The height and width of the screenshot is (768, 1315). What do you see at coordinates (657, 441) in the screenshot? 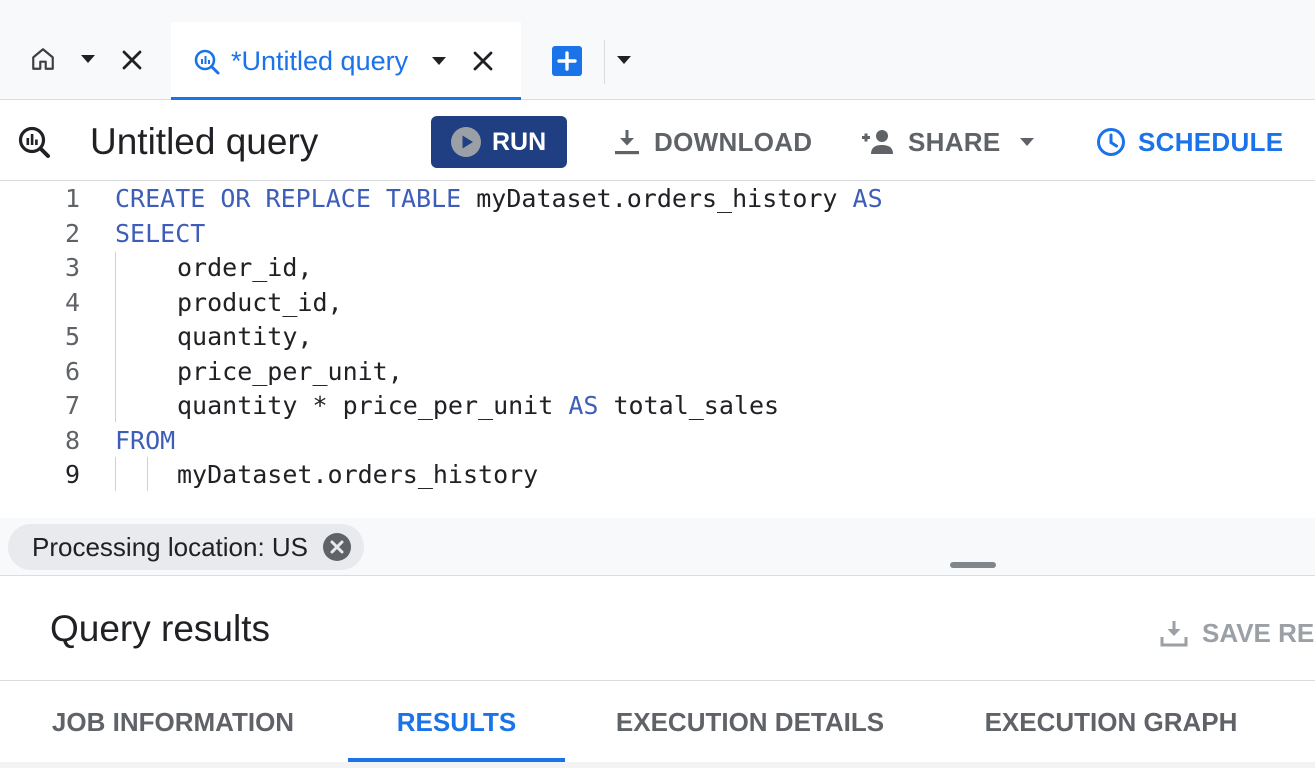
I see `code-line: 8 FROM` at bounding box center [657, 441].